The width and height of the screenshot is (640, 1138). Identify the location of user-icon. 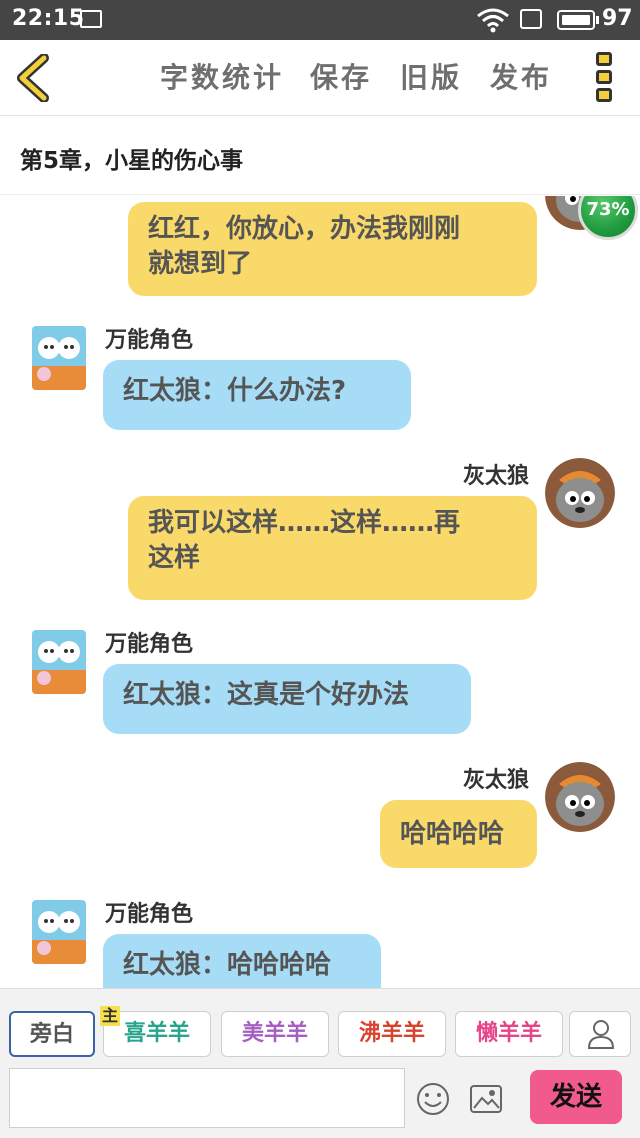
(601, 1034).